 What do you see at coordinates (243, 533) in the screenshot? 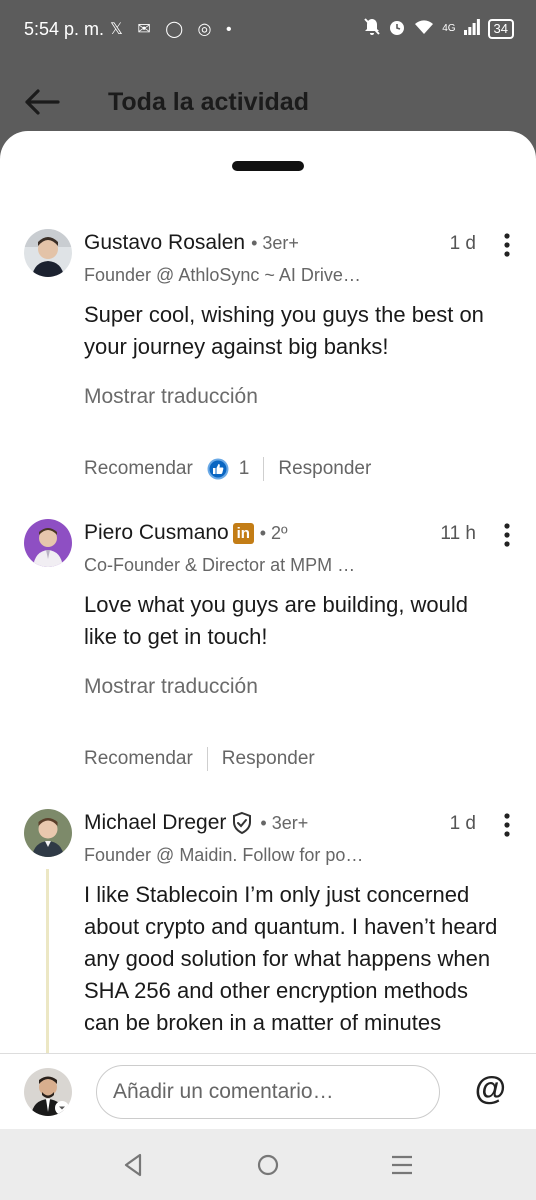
I see `linkedin-premium-badge: in` at bounding box center [243, 533].